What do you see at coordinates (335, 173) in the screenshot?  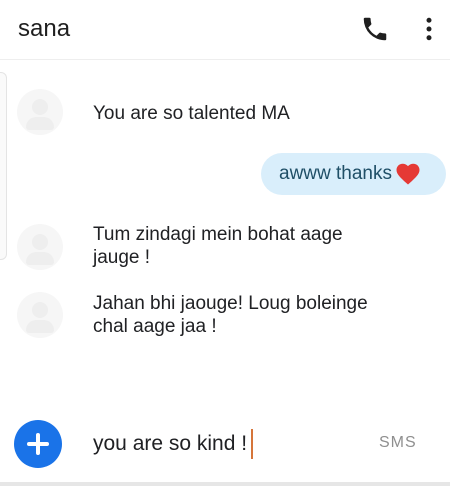 I see `sent-message-text: awww thanks` at bounding box center [335, 173].